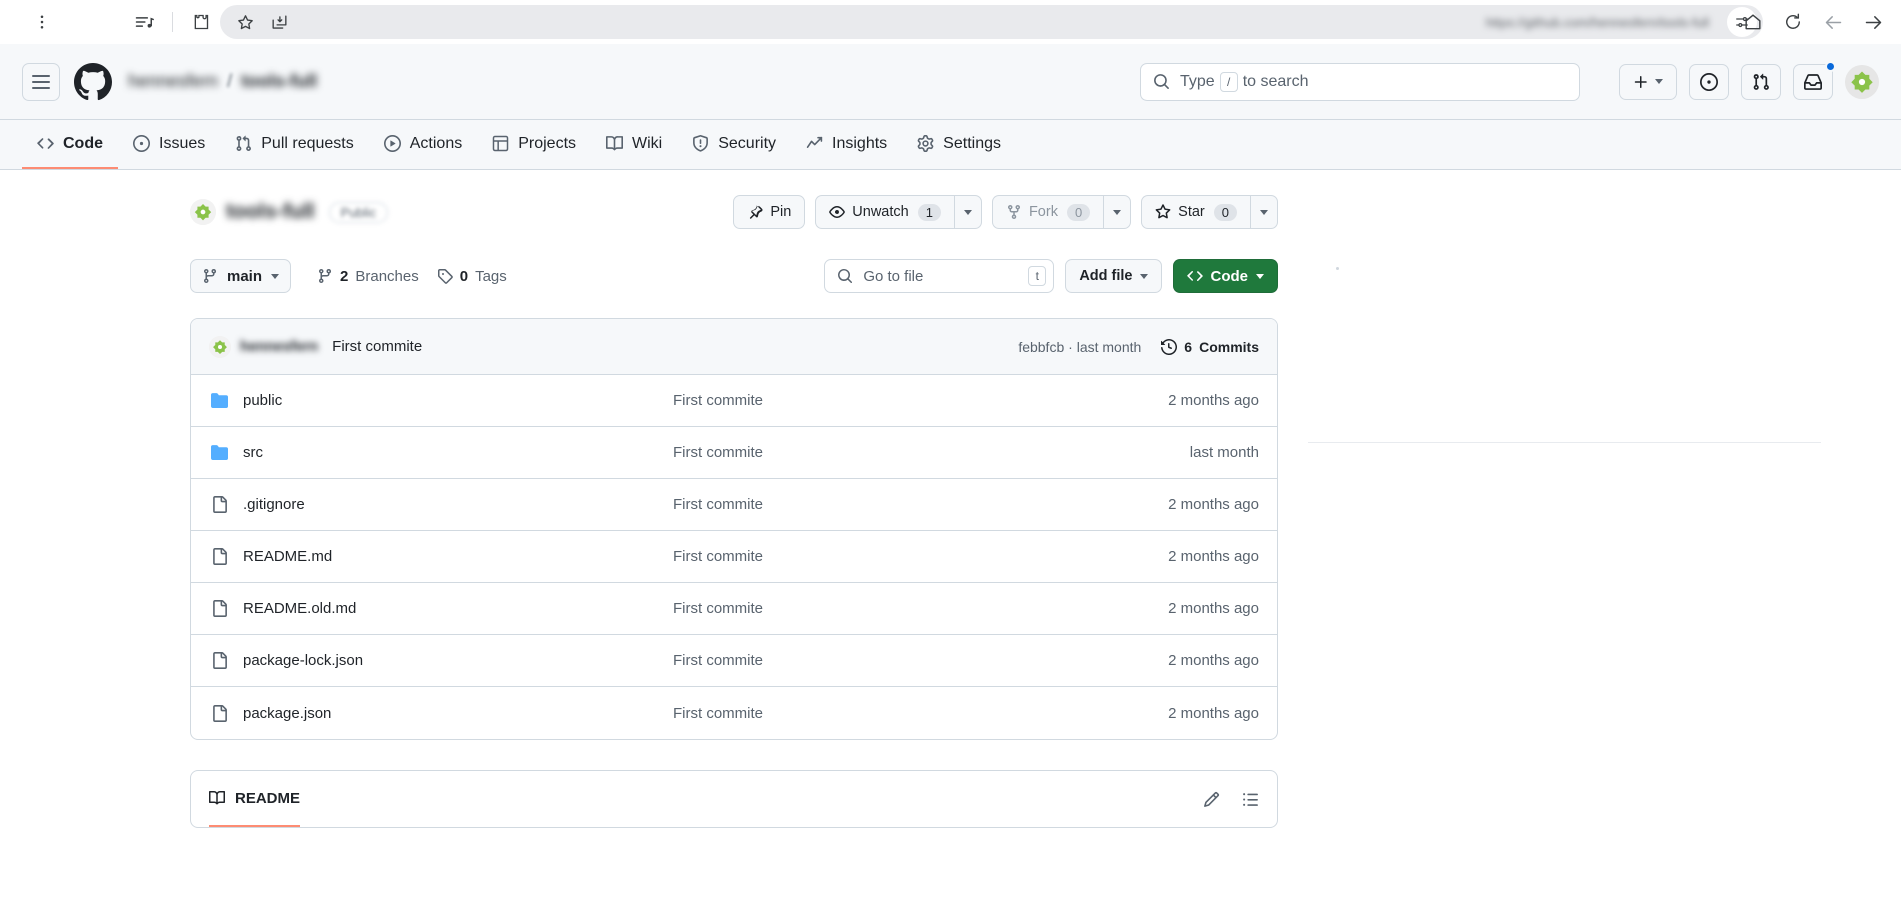 Image resolution: width=1901 pixels, height=914 pixels. I want to click on tab-list-icon, so click(144, 22).